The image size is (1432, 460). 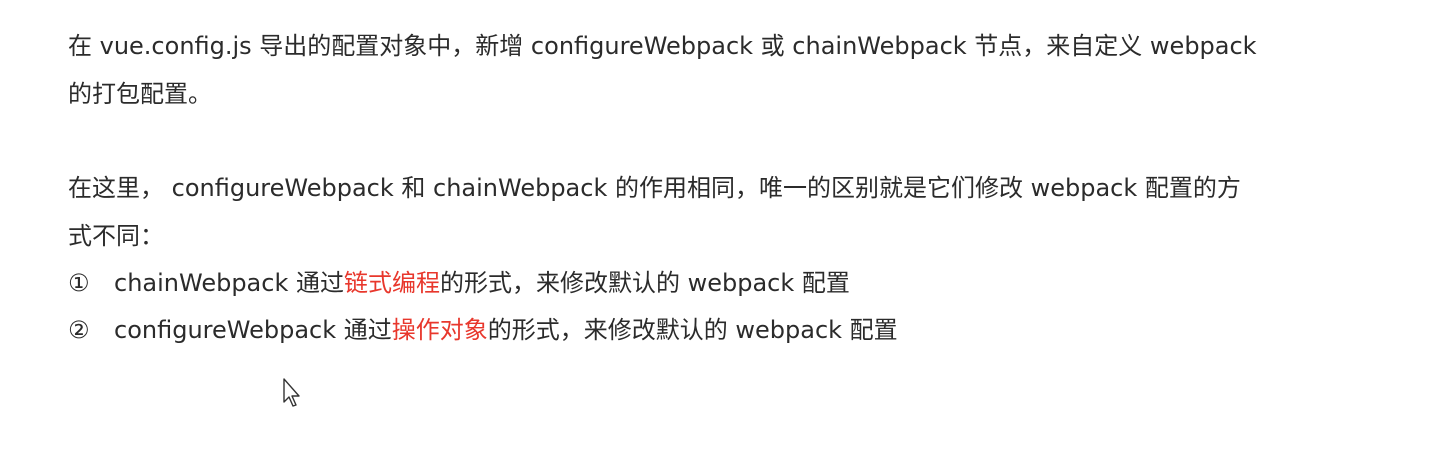 What do you see at coordinates (140, 94) in the screenshot?
I see `intro-line-2: 的打包配置。` at bounding box center [140, 94].